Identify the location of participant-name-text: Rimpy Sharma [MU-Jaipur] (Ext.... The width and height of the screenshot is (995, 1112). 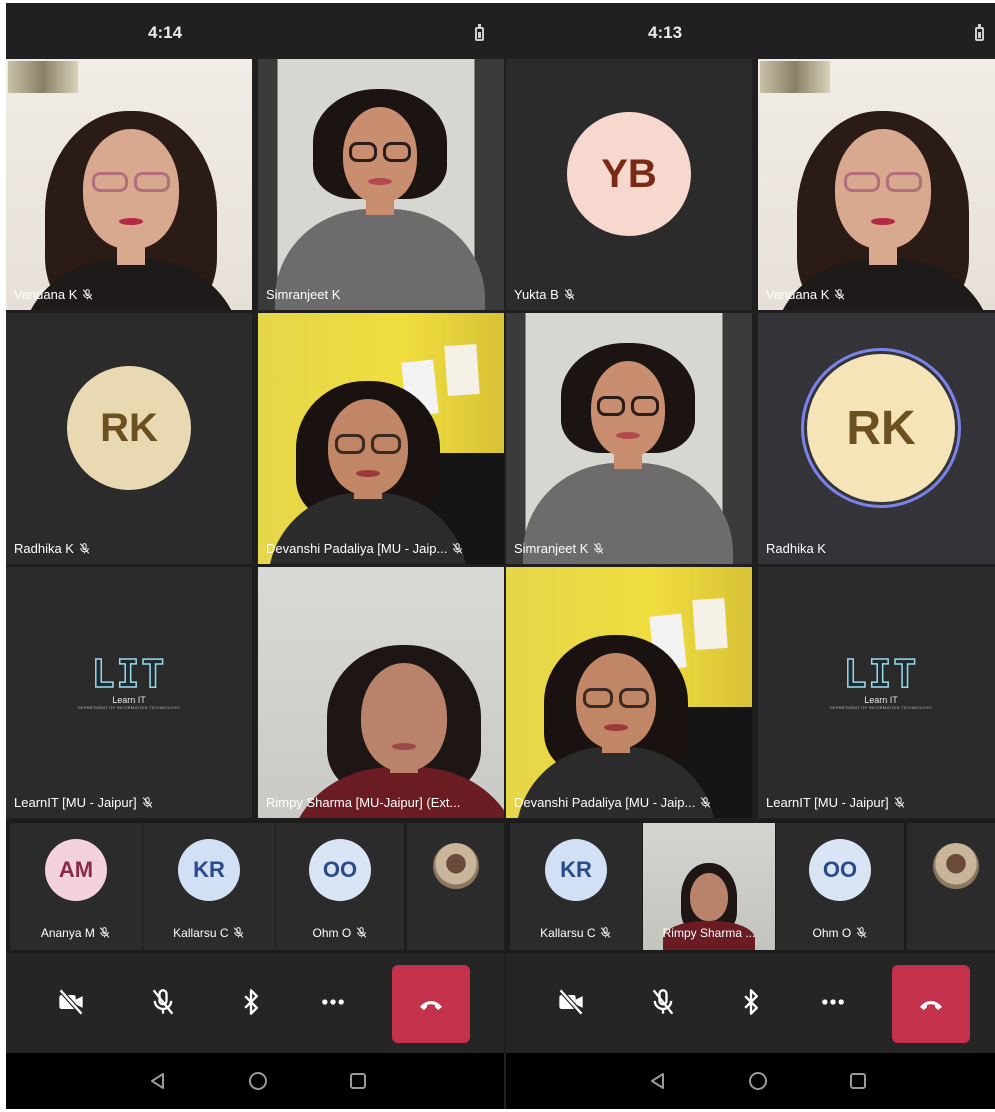
(363, 802).